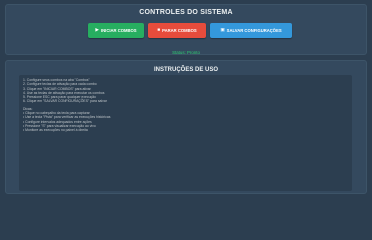 The width and height of the screenshot is (372, 240). What do you see at coordinates (222, 30) in the screenshot?
I see `save-icon: ▣` at bounding box center [222, 30].